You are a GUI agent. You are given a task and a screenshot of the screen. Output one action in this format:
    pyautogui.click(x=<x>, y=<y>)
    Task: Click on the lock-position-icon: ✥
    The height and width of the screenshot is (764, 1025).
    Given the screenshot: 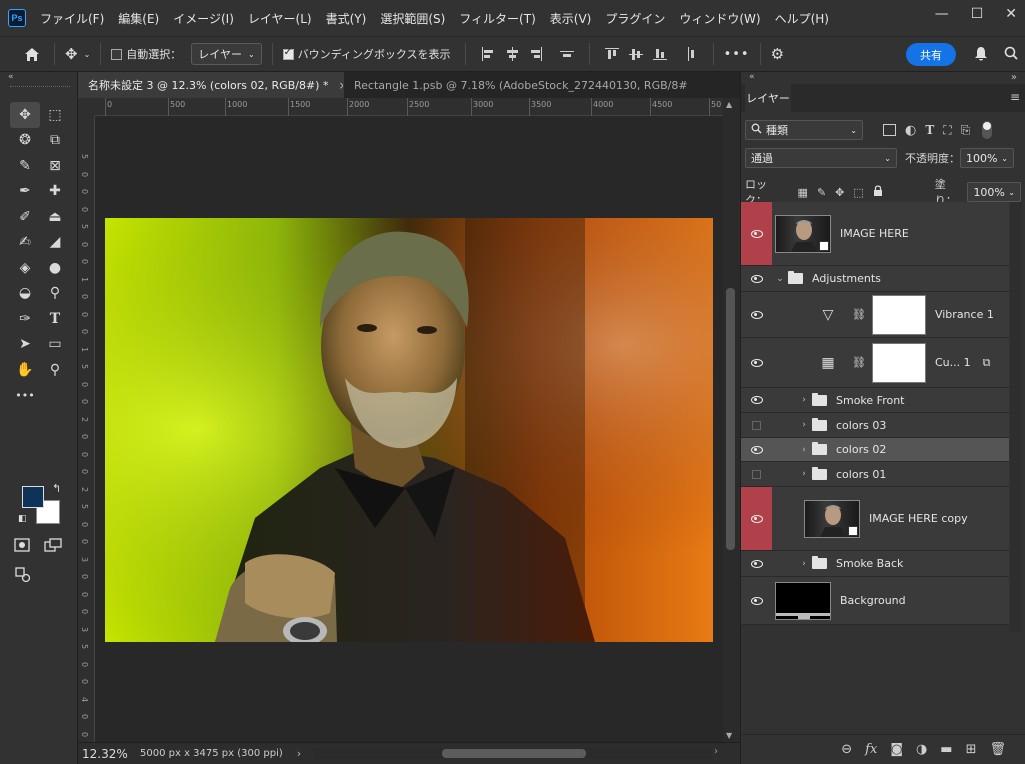 What is the action you would take?
    pyautogui.click(x=839, y=192)
    